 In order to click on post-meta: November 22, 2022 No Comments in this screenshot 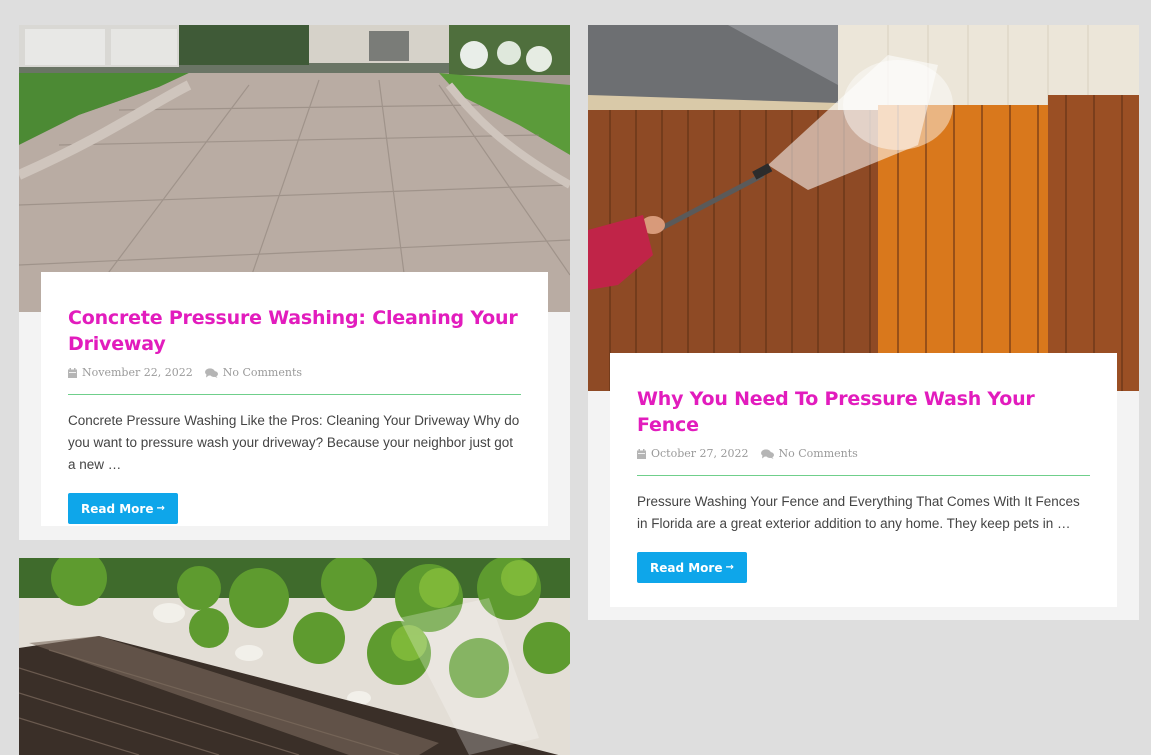, I will do `click(294, 372)`.